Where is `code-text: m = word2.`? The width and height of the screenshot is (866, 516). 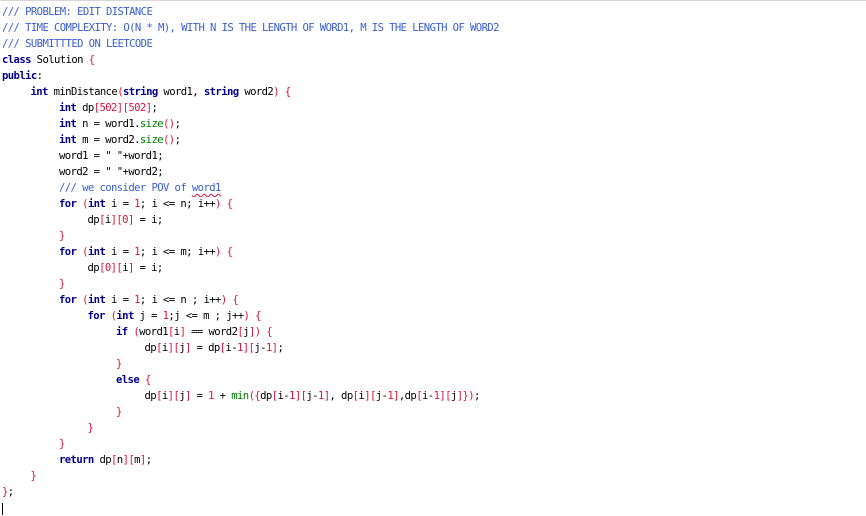 code-text: m = word2. is located at coordinates (108, 140).